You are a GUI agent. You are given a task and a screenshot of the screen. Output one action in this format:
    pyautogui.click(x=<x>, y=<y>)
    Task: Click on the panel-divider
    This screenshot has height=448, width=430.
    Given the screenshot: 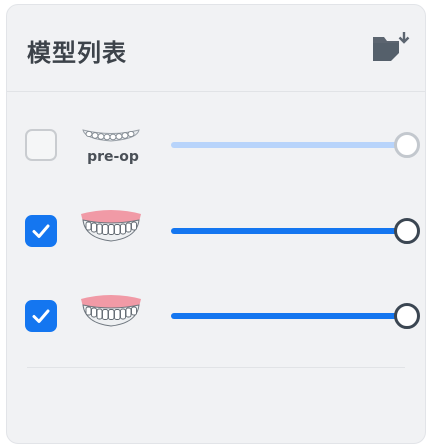 What is the action you would take?
    pyautogui.click(x=216, y=367)
    